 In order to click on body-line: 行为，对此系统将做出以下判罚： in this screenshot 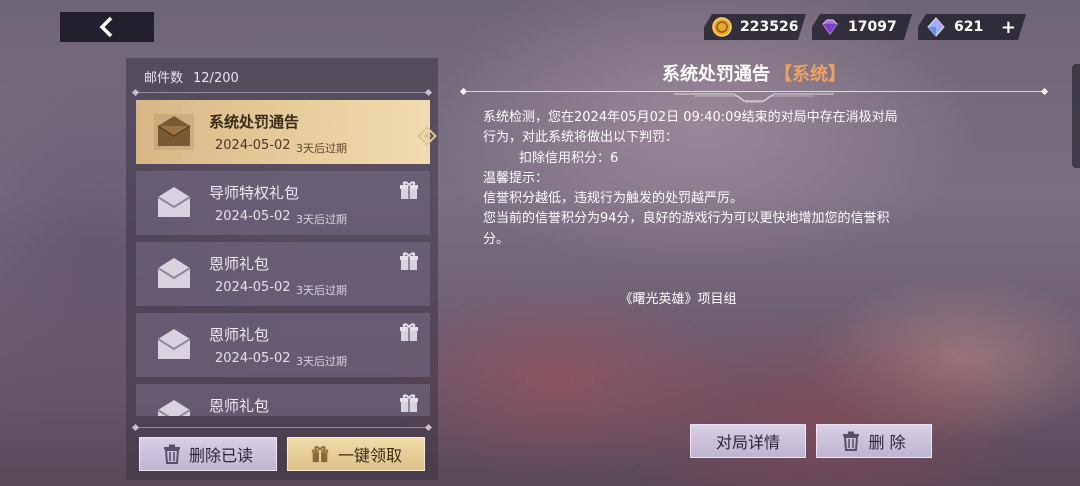, I will do `click(581, 138)`.